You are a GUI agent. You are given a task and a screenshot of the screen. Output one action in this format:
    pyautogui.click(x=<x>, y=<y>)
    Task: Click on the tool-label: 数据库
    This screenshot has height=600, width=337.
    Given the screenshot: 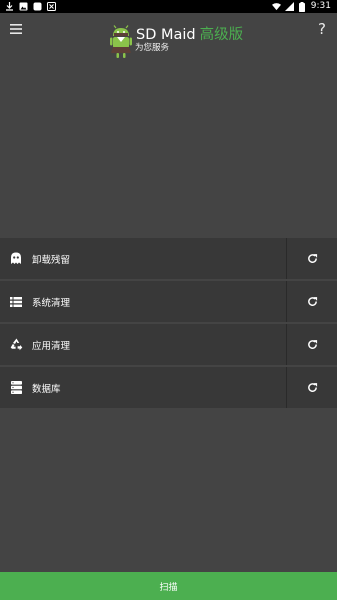 What is the action you would take?
    pyautogui.click(x=46, y=389)
    